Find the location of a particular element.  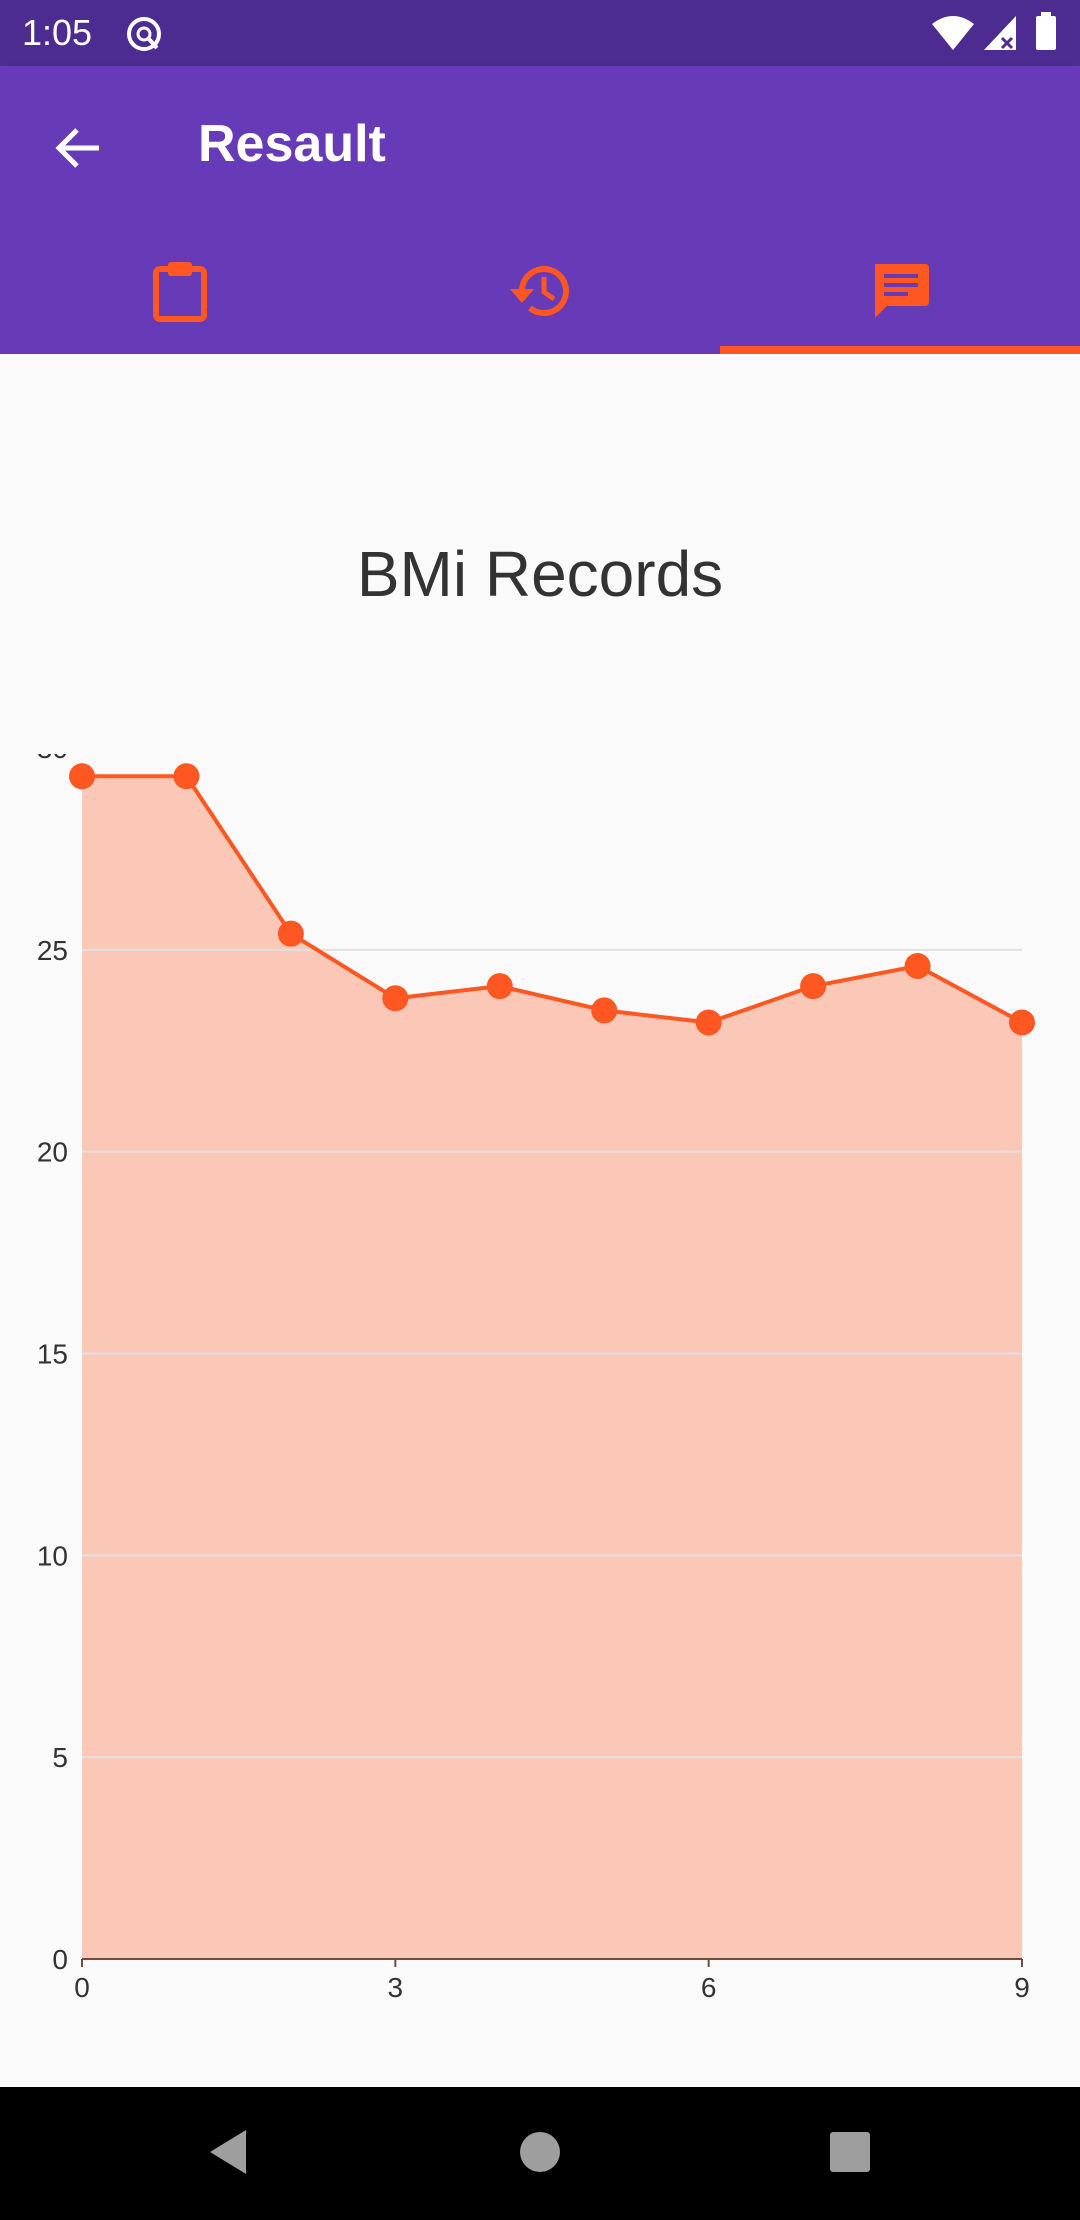

tab-clipboard is located at coordinates (180, 293).